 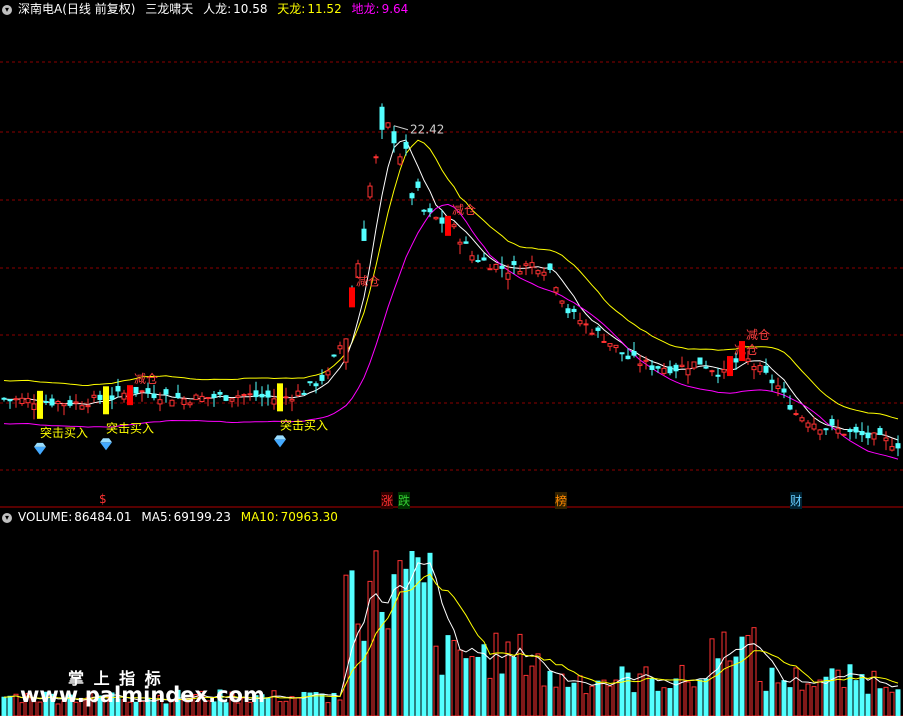 I want to click on watermark-url: www.palmindex.com, so click(x=142, y=695).